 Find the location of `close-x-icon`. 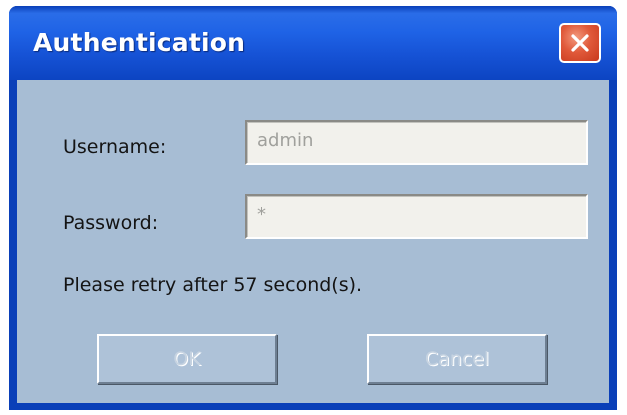

close-x-icon is located at coordinates (580, 43).